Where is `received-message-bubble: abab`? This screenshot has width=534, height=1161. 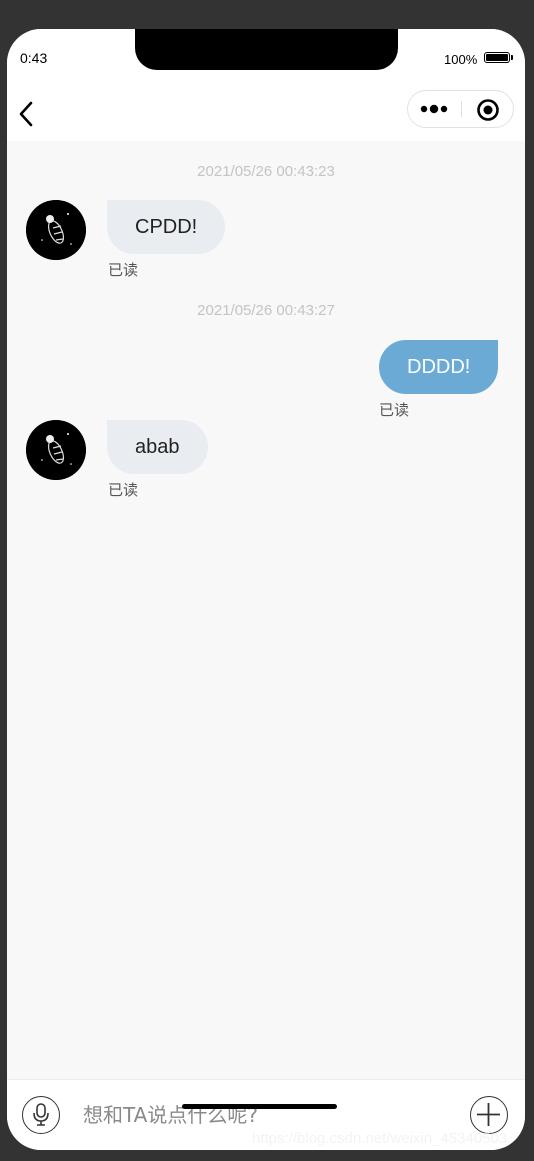 received-message-bubble: abab is located at coordinates (157, 447).